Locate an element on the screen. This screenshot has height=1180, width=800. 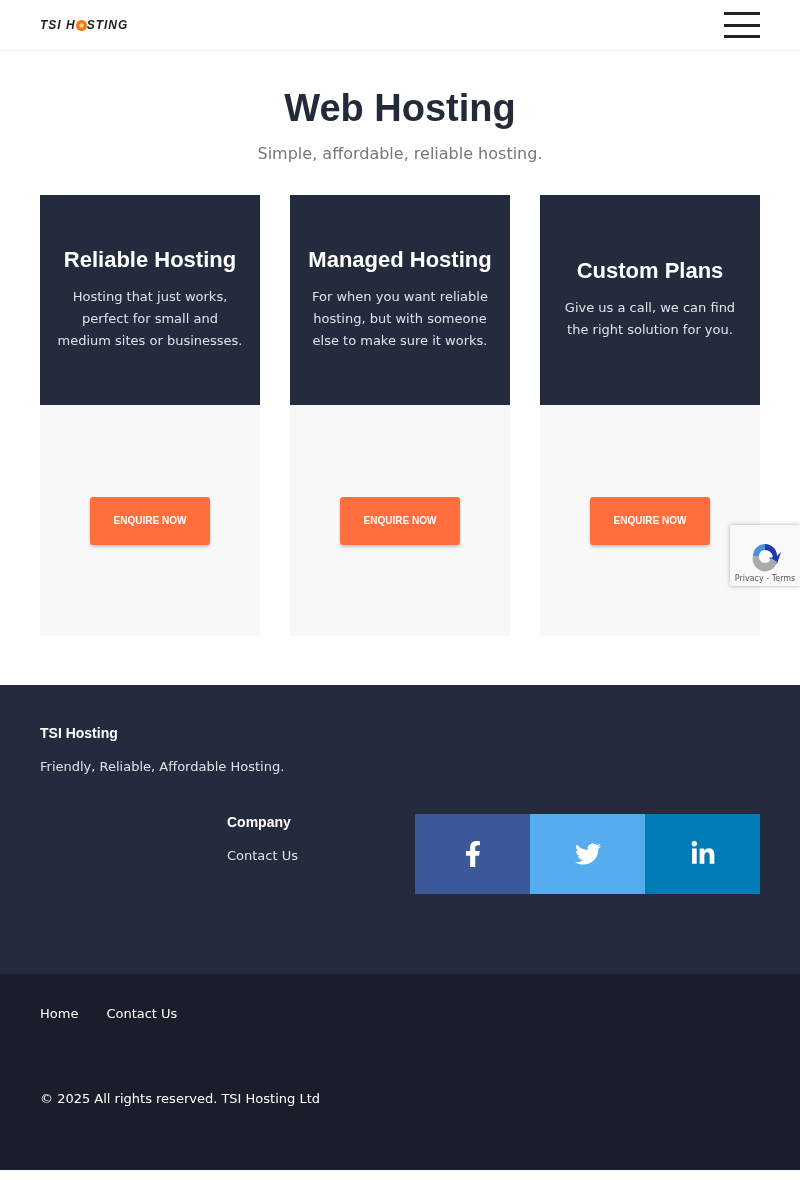
plan-title: Reliable Hosting is located at coordinates (150, 260).